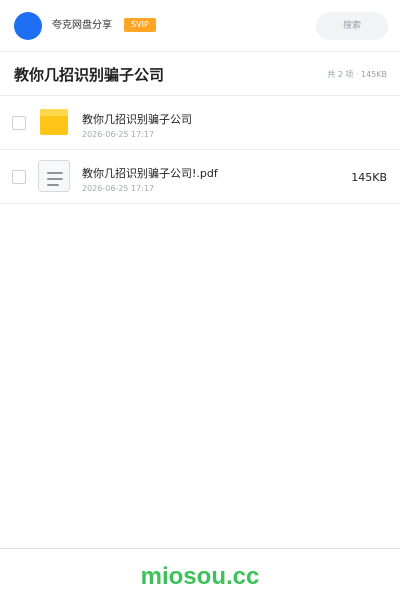 This screenshot has height=600, width=400. Describe the element at coordinates (369, 177) in the screenshot. I see `file-size: 145KB` at that location.